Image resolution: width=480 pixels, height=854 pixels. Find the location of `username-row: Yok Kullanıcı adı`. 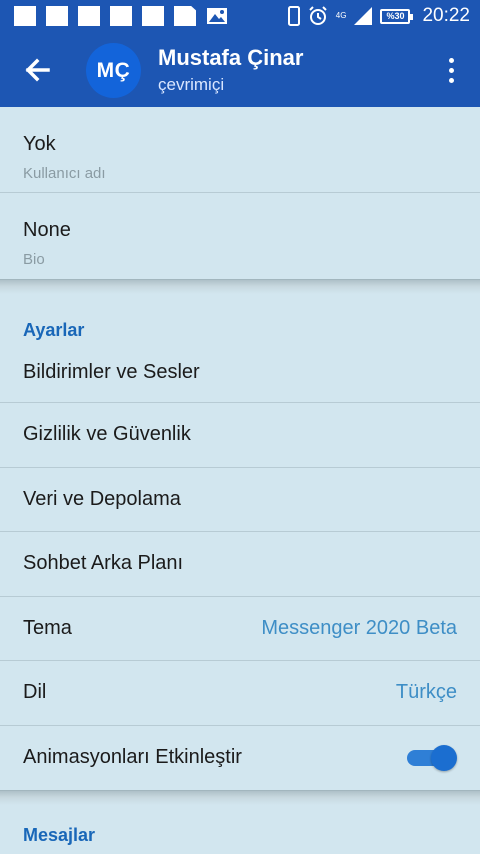

username-row: Yok Kullanıcı adı is located at coordinates (240, 150).